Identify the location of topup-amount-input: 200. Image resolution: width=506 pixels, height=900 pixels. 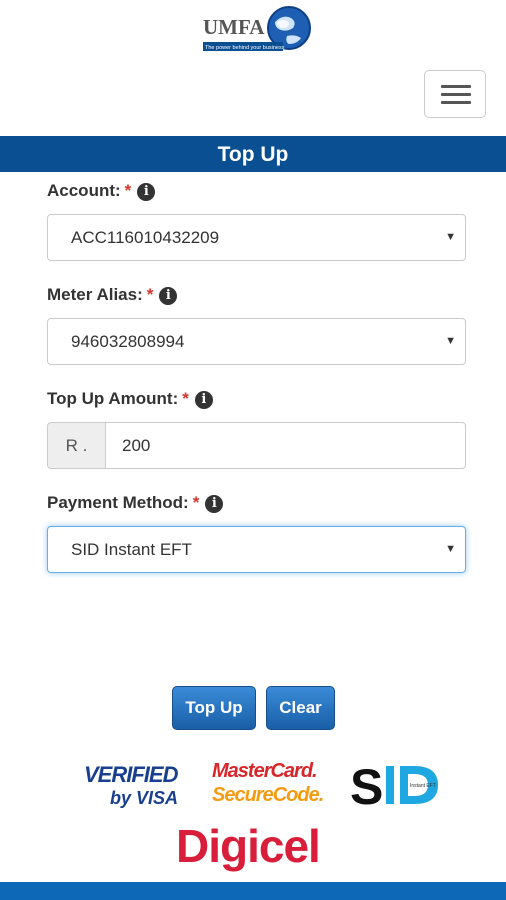
(285, 445).